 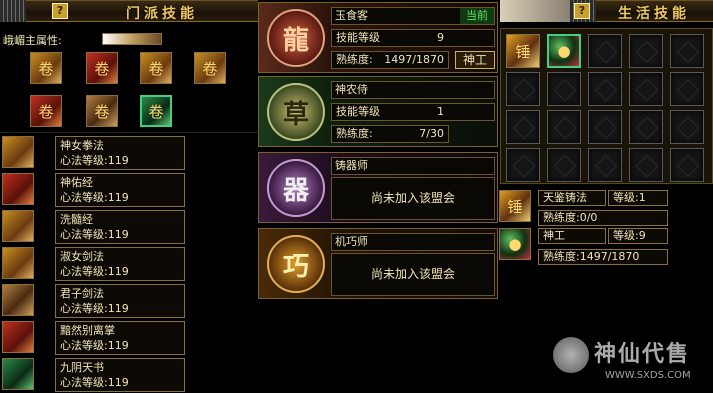 I want to click on skill-entry: 君子剑法 心法等级:119, so click(x=120, y=301).